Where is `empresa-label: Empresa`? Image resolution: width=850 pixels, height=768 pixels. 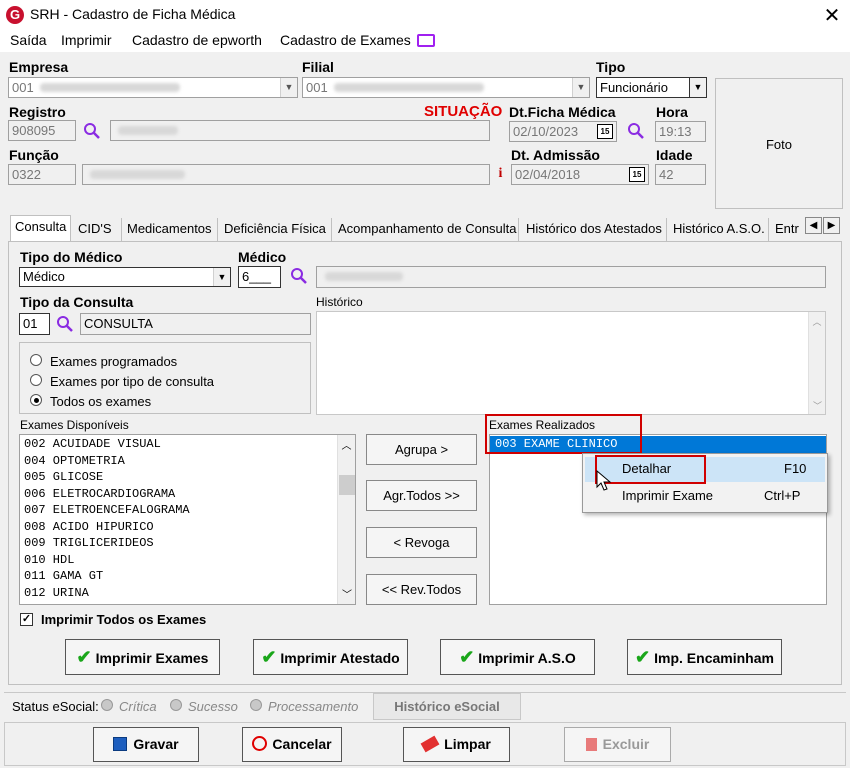 empresa-label: Empresa is located at coordinates (39, 67).